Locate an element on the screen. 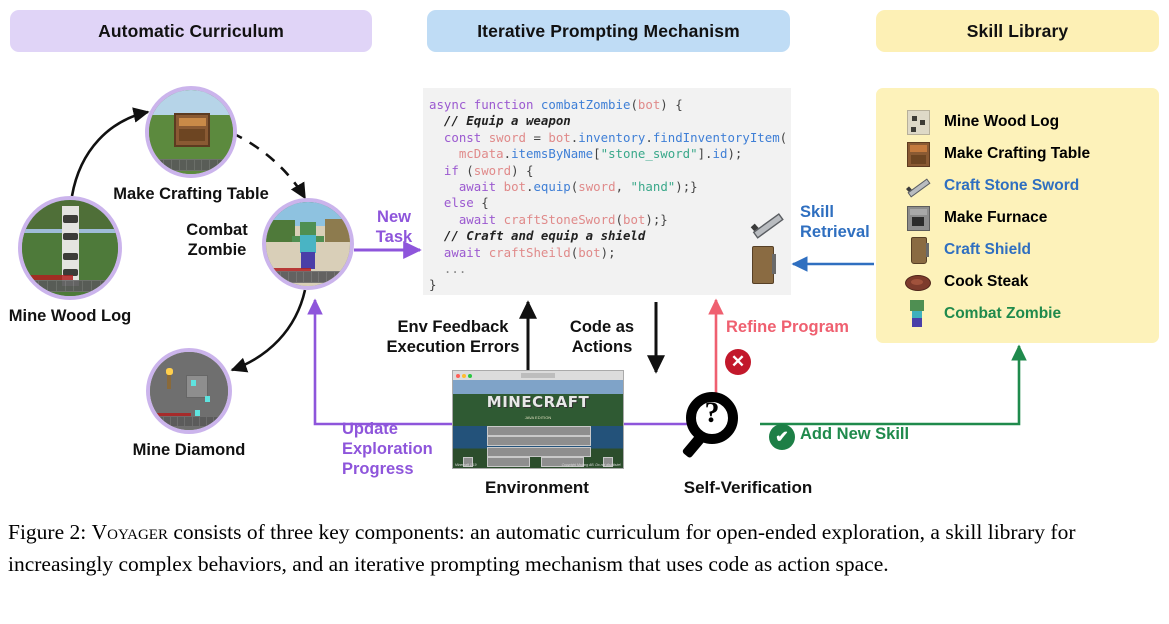 This screenshot has height=624, width=1169. wood-log-icon is located at coordinates (917, 122).